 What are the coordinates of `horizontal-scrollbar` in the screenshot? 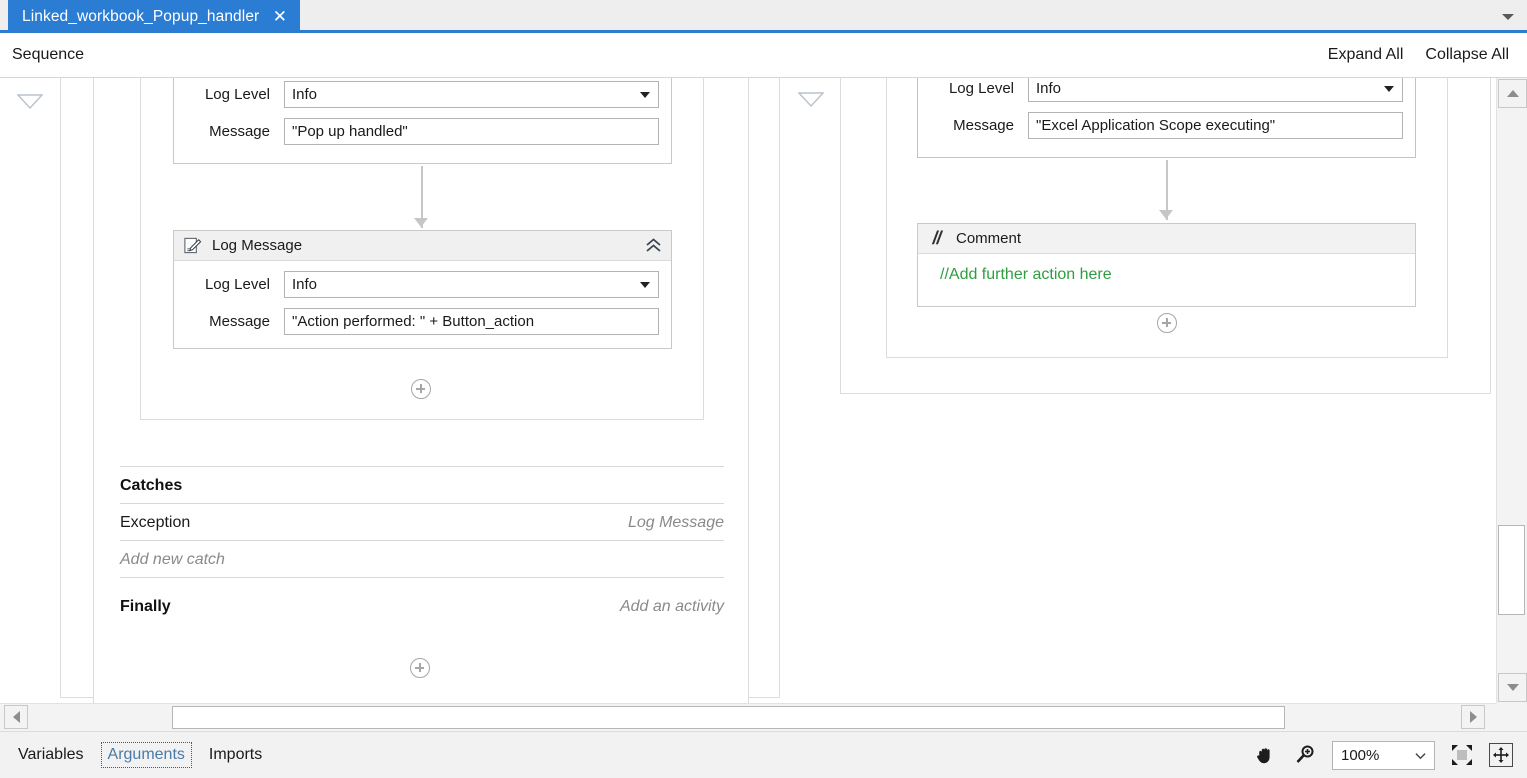 It's located at (748, 717).